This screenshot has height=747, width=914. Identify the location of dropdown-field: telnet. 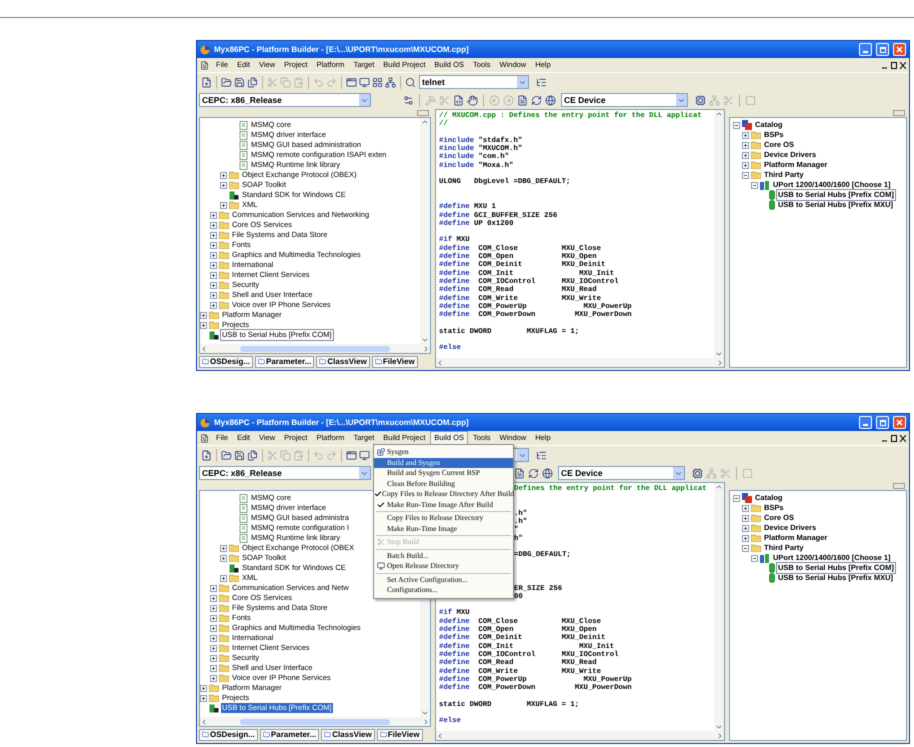
(474, 82).